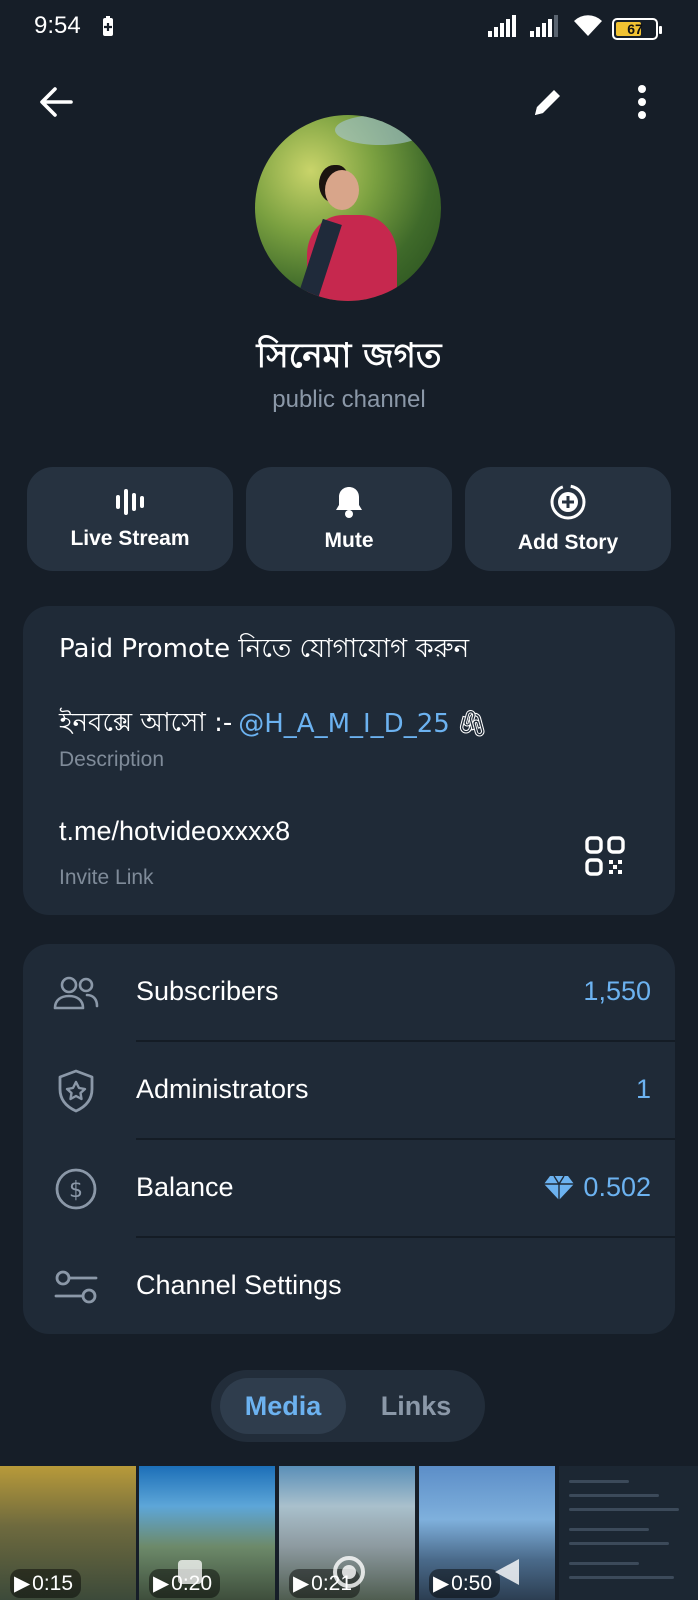 Image resolution: width=698 pixels, height=1600 pixels. Describe the element at coordinates (283, 1406) in the screenshot. I see `tab-media: Media` at that location.